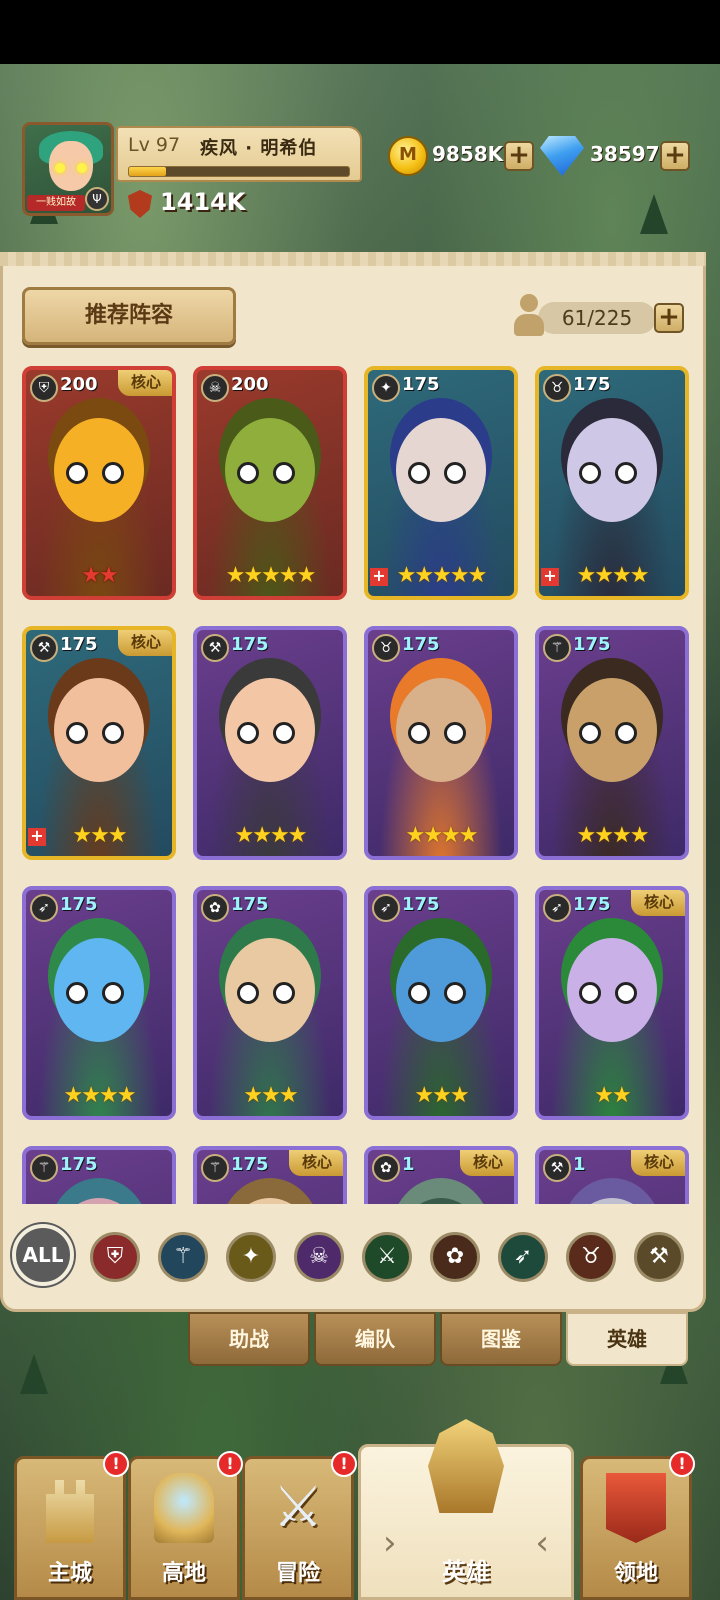 This screenshot has width=720, height=1600. I want to click on hero-star-rating: ★★★★, so click(612, 835).